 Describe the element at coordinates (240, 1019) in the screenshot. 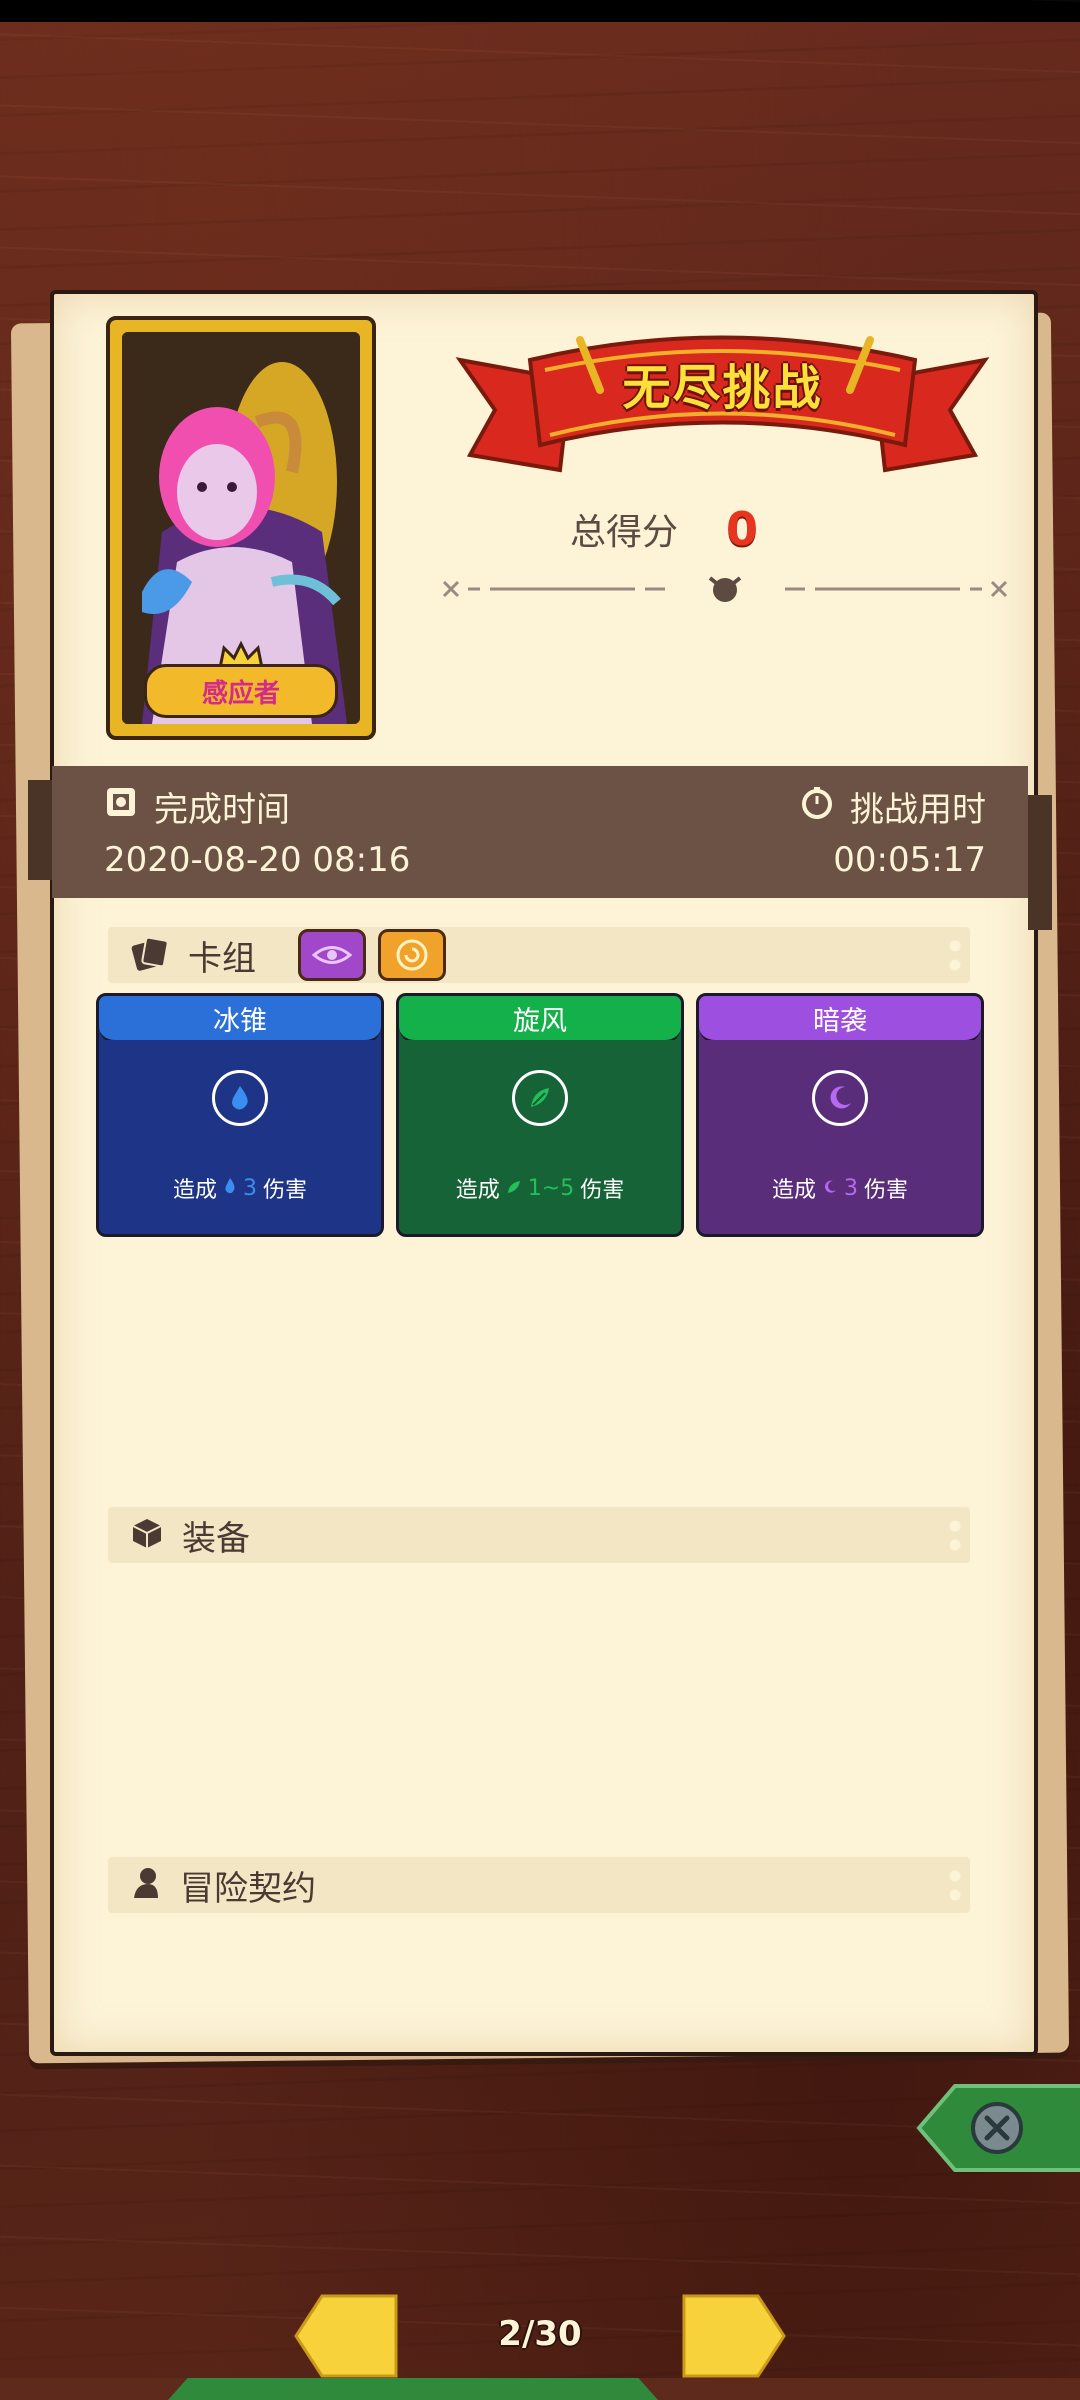

I see `card-title: 冰锥` at that location.